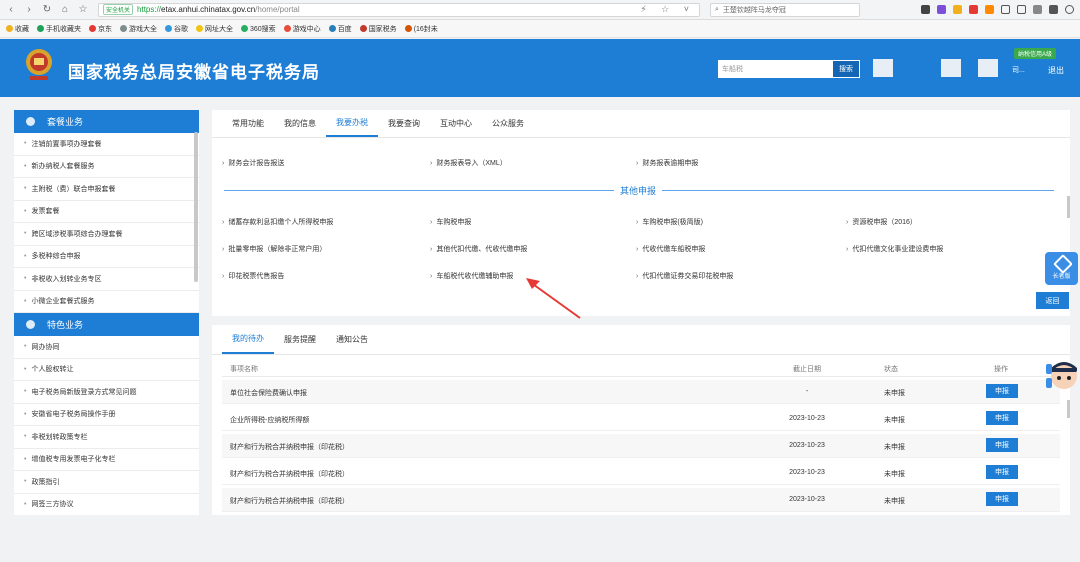 The height and width of the screenshot is (562, 1080). I want to click on service-link: 批量零申报（解除非正常户用）, so click(274, 249).